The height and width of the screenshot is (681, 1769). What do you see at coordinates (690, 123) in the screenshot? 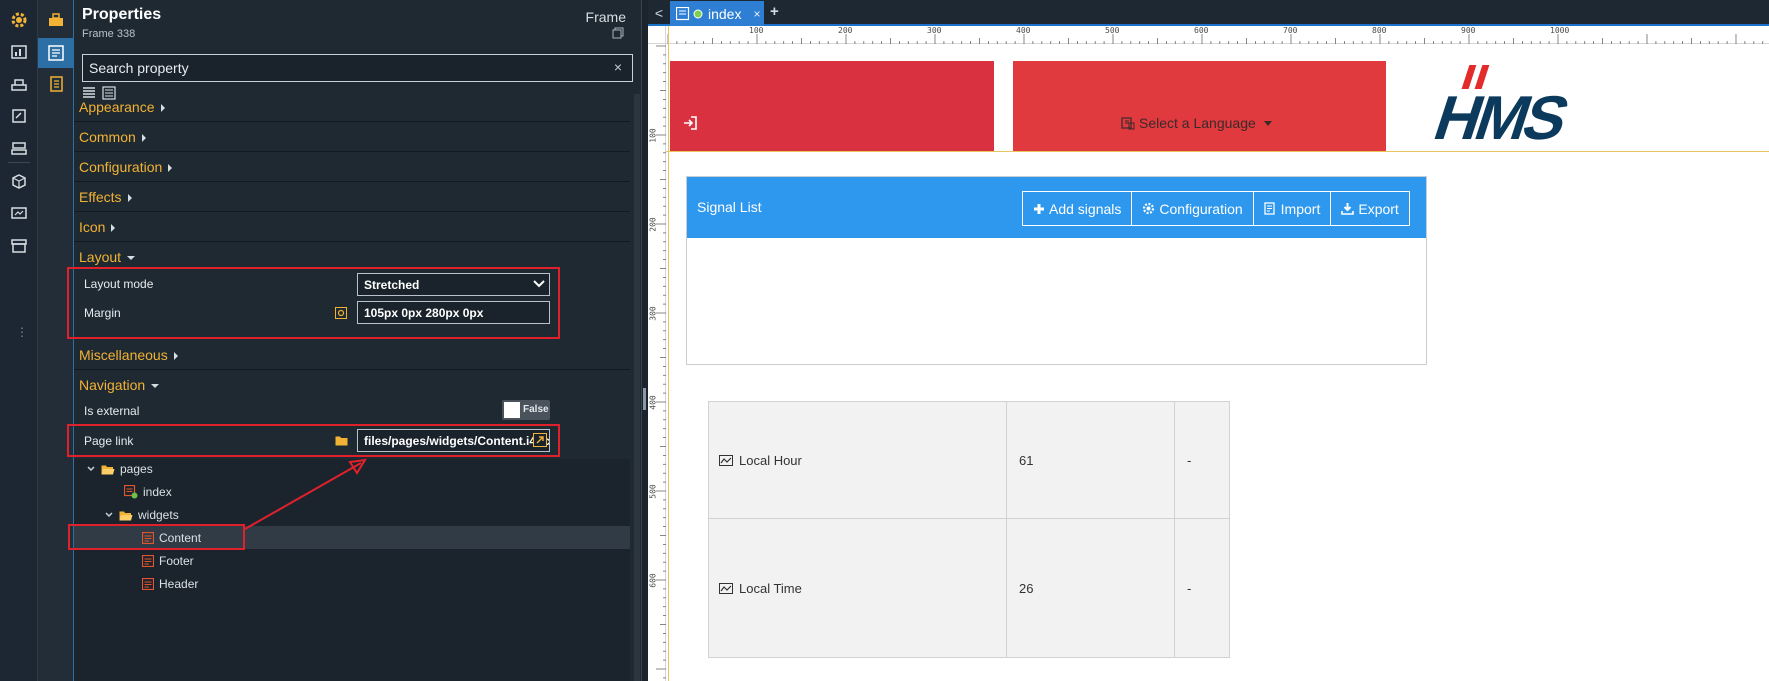
I see `login-icon` at bounding box center [690, 123].